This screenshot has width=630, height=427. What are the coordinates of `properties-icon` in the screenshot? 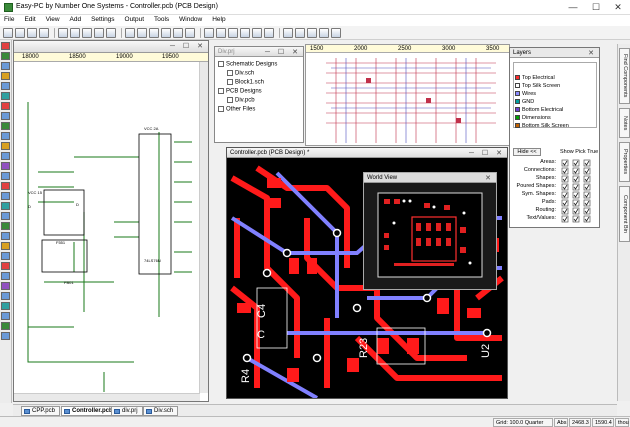 It's located at (142, 32).